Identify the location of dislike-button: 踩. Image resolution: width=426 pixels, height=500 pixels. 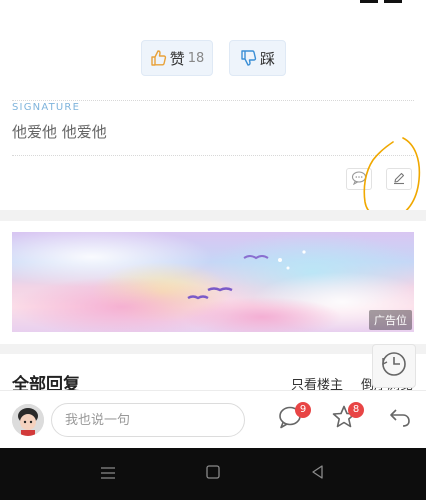
(257, 58).